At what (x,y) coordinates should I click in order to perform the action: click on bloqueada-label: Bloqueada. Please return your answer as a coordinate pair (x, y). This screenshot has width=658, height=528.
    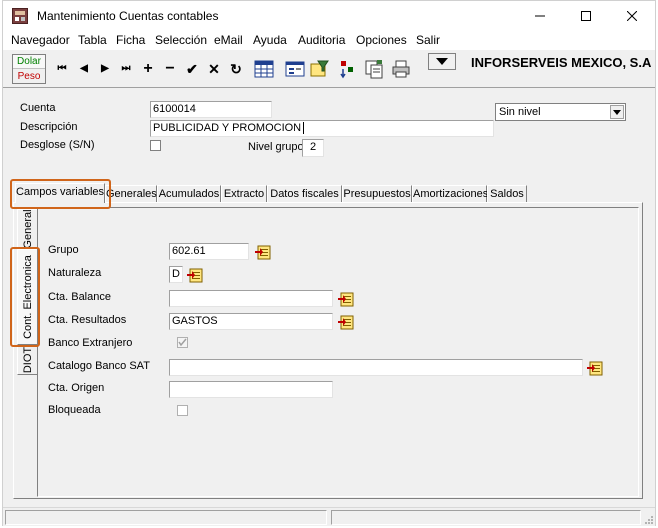
    Looking at the image, I should click on (74, 410).